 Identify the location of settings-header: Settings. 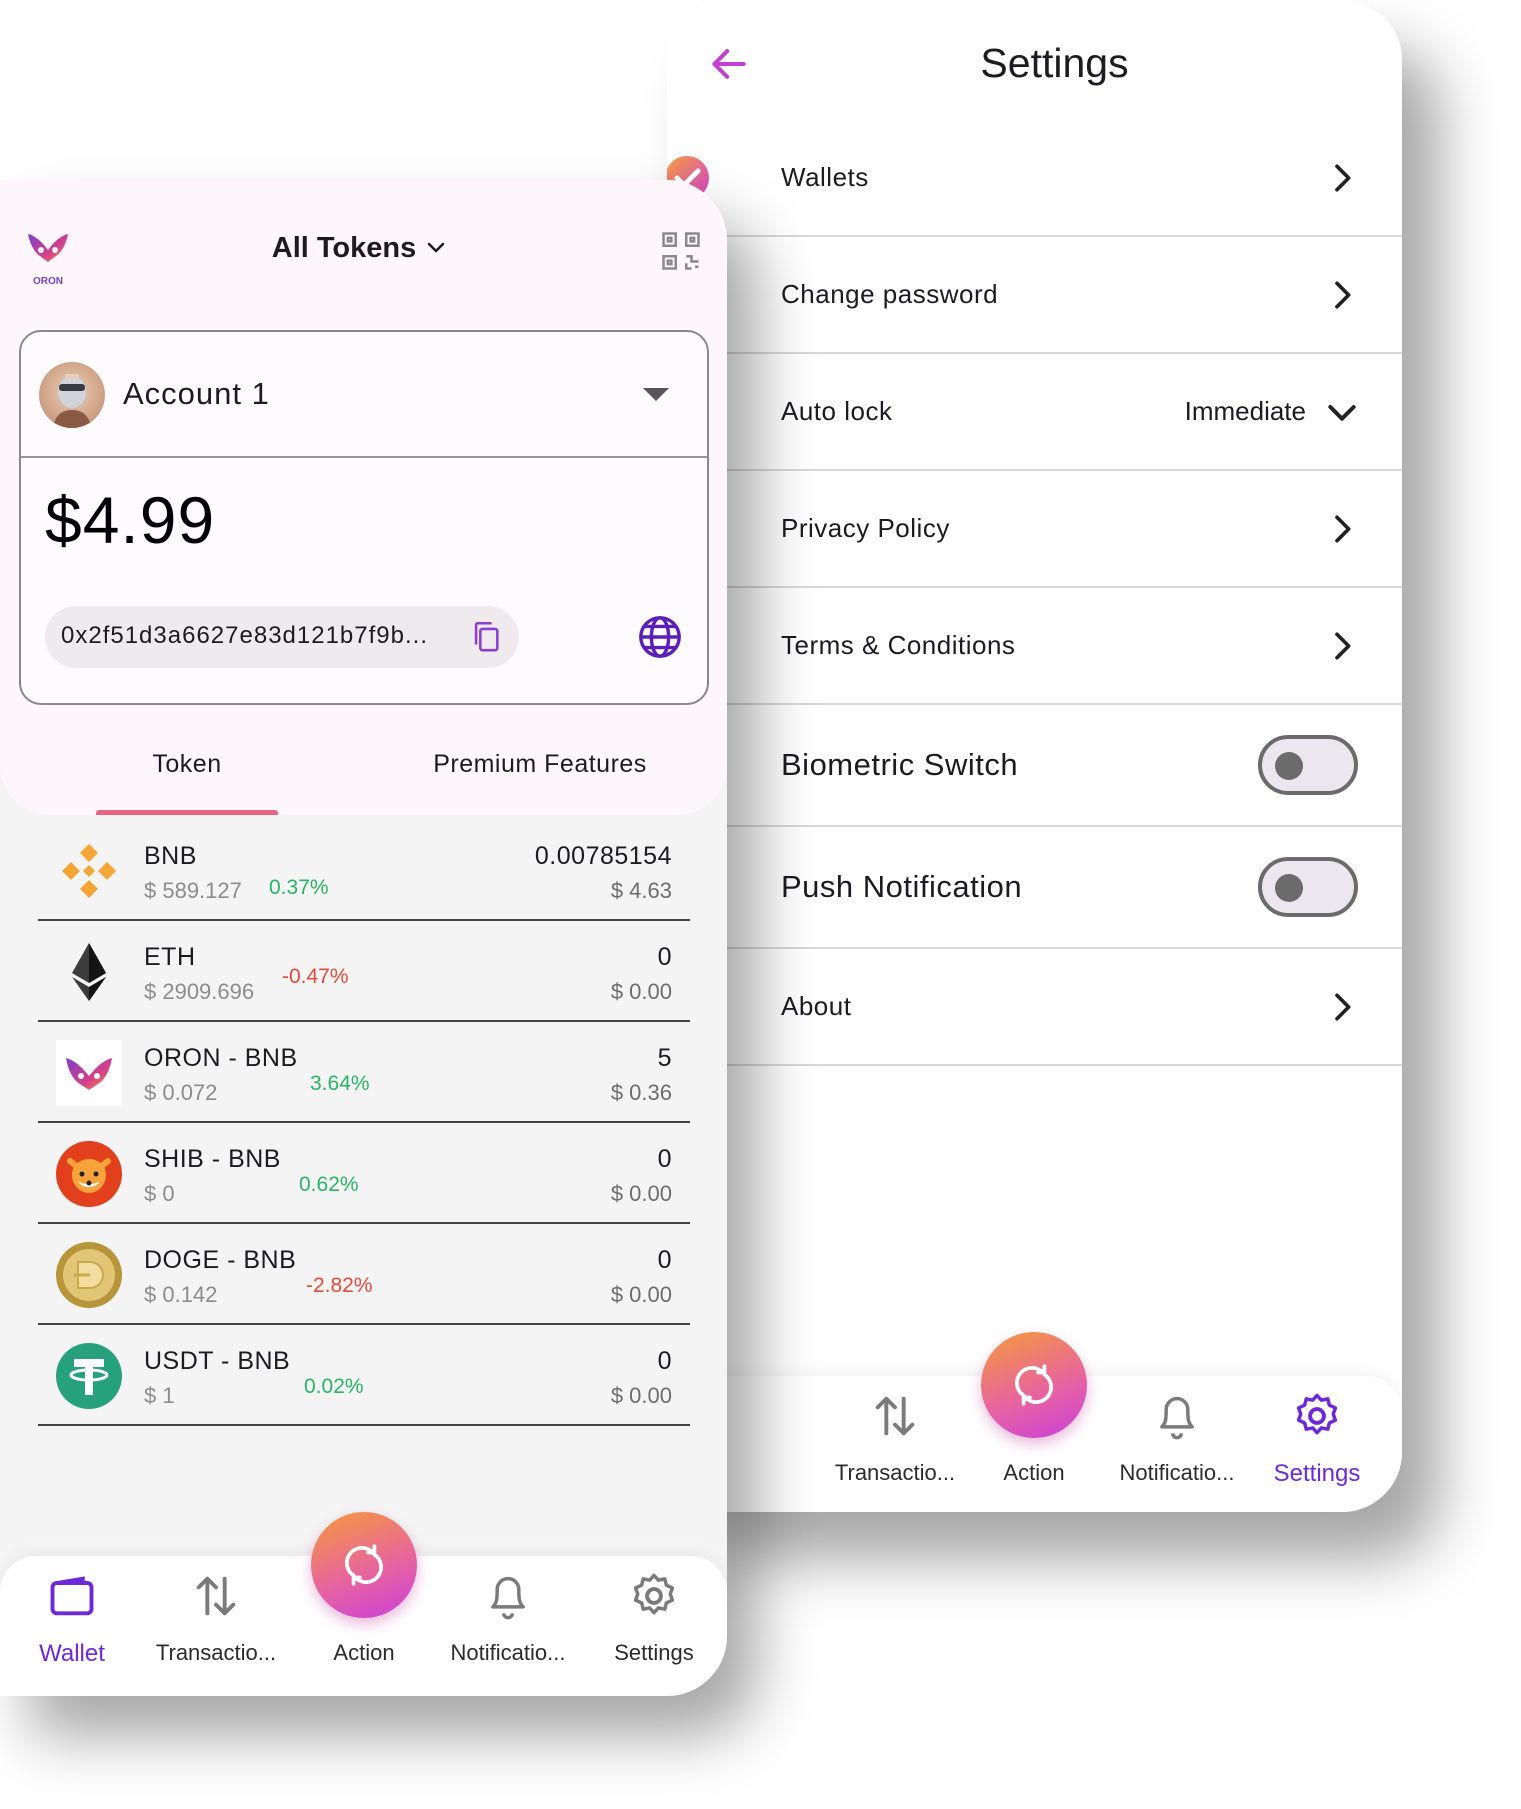
(1034, 65).